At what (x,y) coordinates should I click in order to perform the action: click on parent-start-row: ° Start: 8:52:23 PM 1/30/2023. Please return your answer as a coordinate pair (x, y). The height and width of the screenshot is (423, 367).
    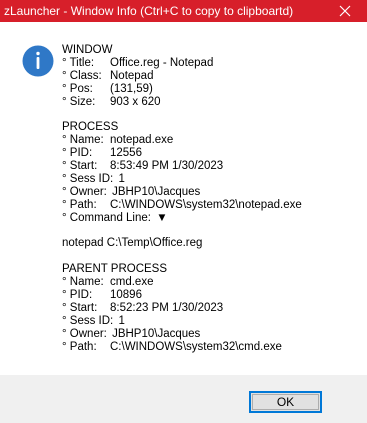
    Looking at the image, I should click on (143, 308).